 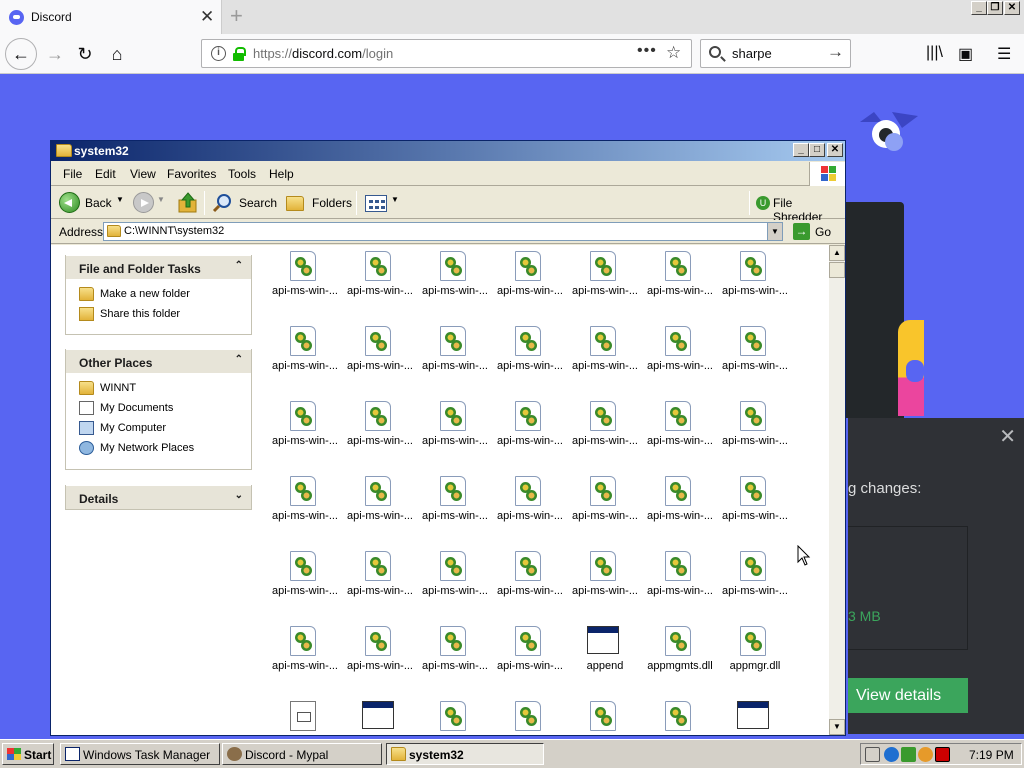 What do you see at coordinates (258, 203) in the screenshot?
I see `toolbar-search-label: Search` at bounding box center [258, 203].